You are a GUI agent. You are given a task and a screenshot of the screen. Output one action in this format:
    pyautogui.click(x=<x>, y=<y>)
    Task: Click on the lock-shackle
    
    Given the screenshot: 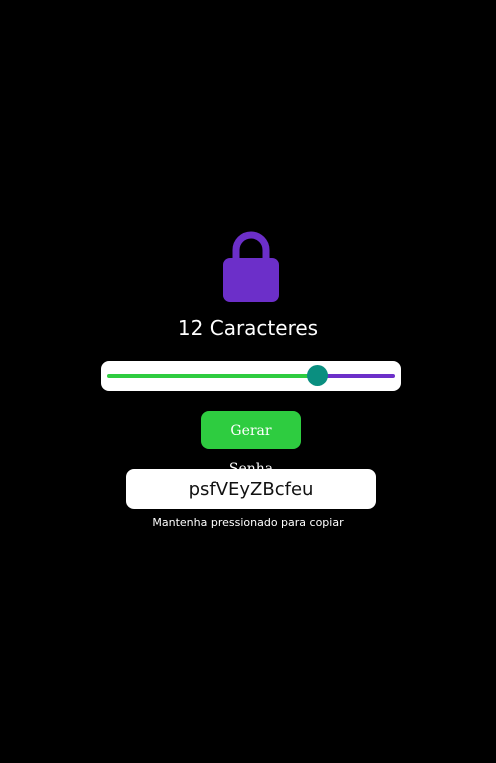 What is the action you would take?
    pyautogui.click(x=251, y=246)
    